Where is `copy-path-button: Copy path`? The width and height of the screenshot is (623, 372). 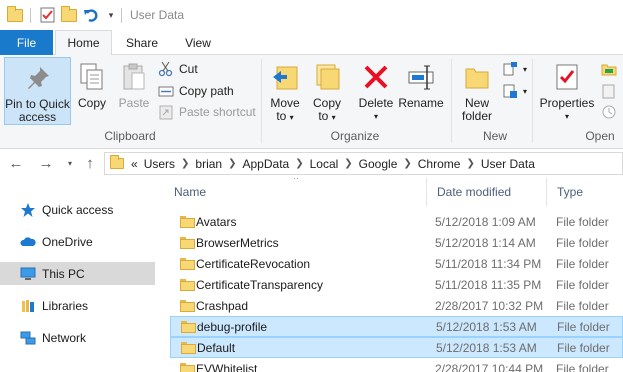 copy-path-button: Copy path is located at coordinates (196, 91).